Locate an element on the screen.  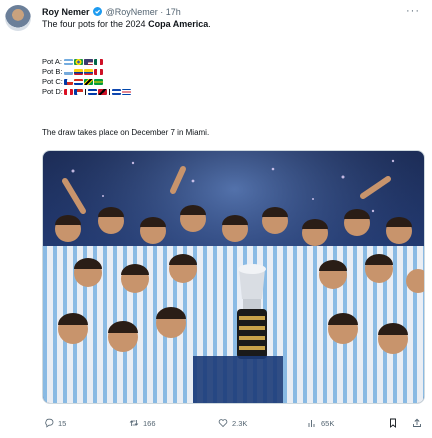
views-button: 65K is located at coordinates (320, 423).